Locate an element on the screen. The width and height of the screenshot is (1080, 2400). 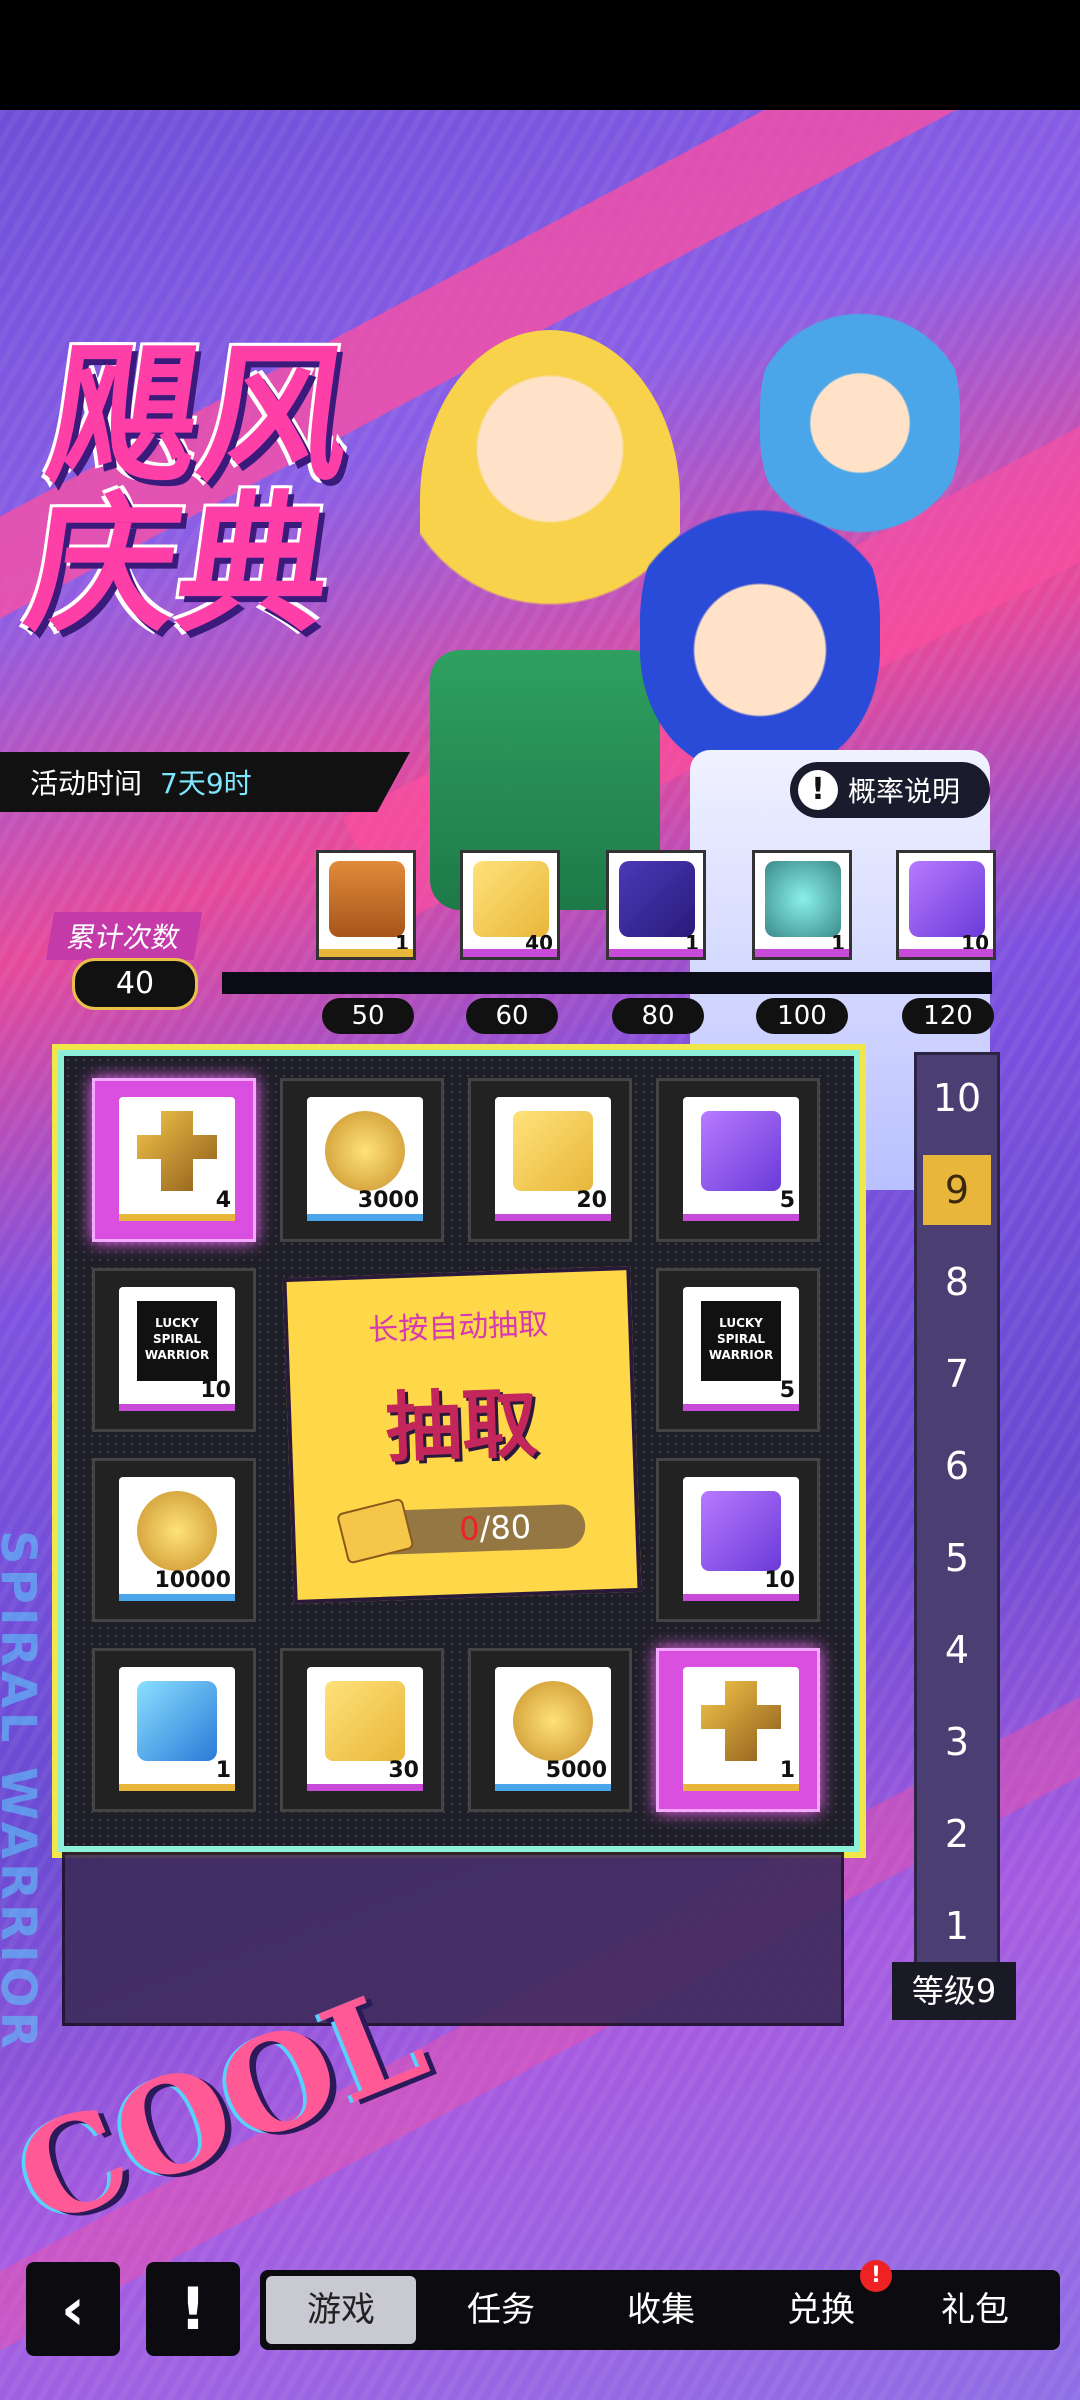
milestone-reward: 40 is located at coordinates (510, 905).